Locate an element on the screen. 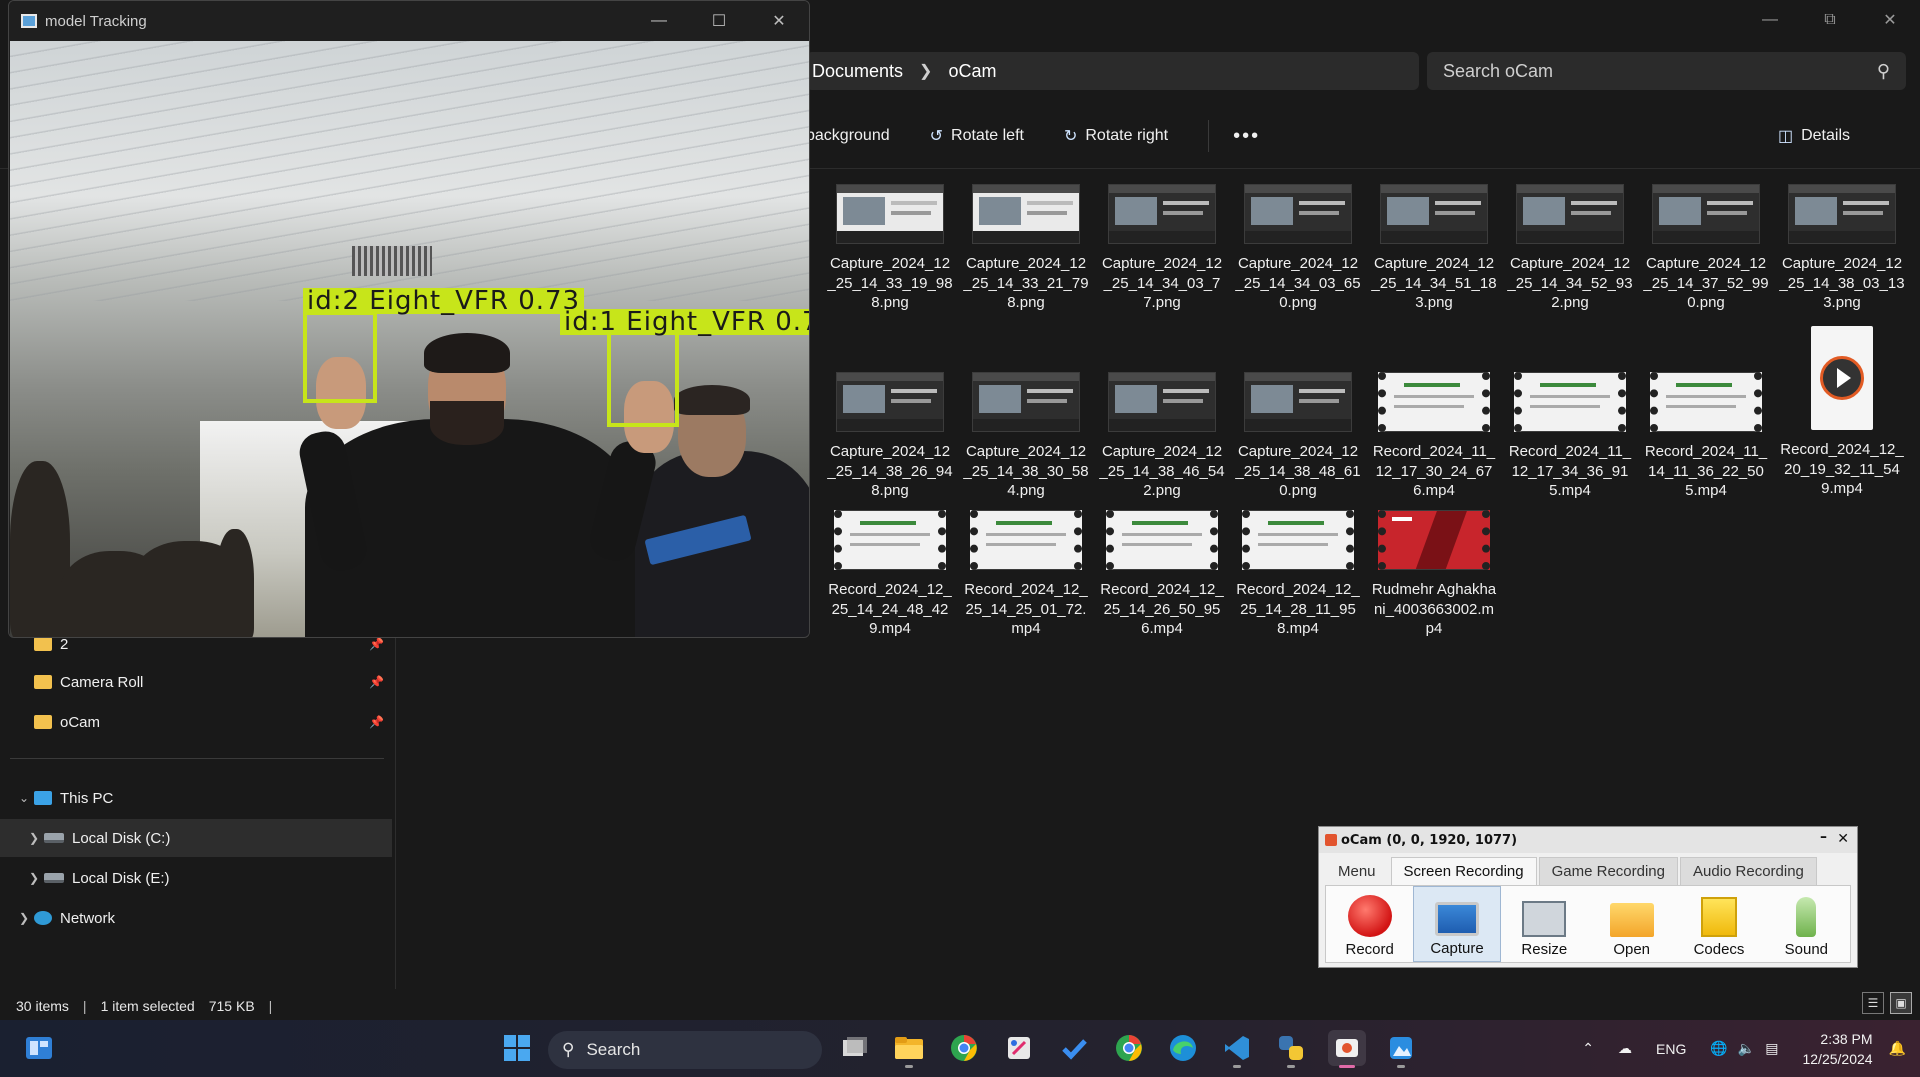 The image size is (1920, 1077). photos-icon is located at coordinates (1401, 1049).